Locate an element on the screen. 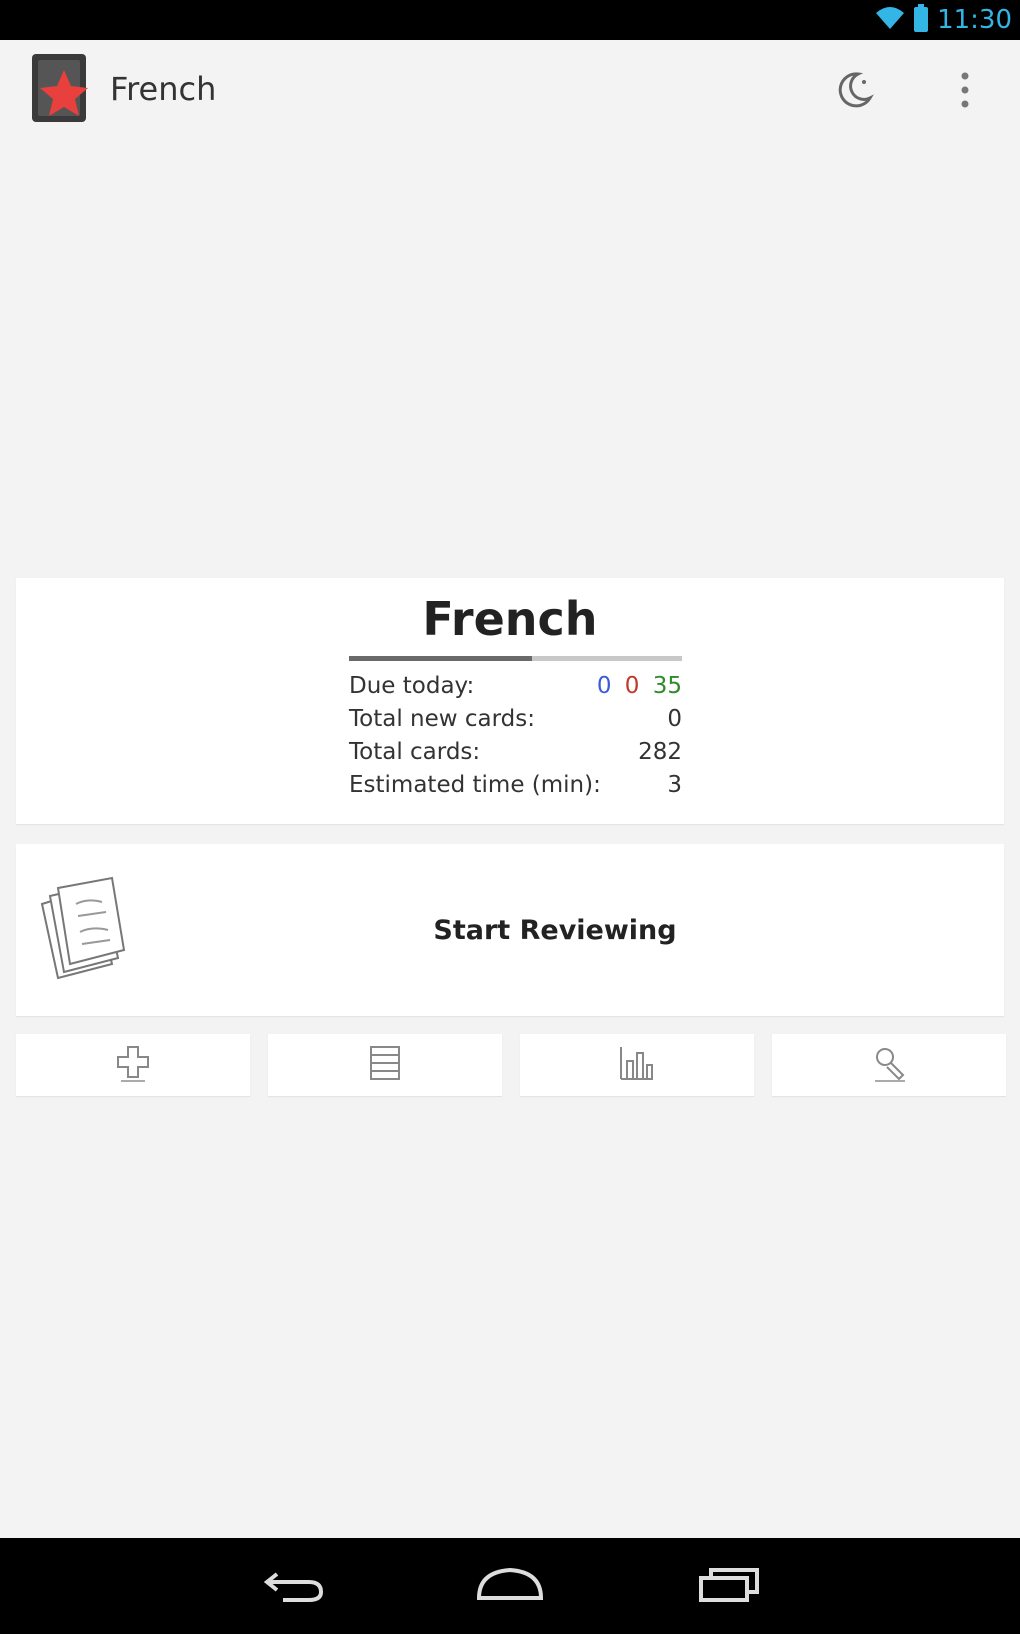  home-icon is located at coordinates (510, 1586).